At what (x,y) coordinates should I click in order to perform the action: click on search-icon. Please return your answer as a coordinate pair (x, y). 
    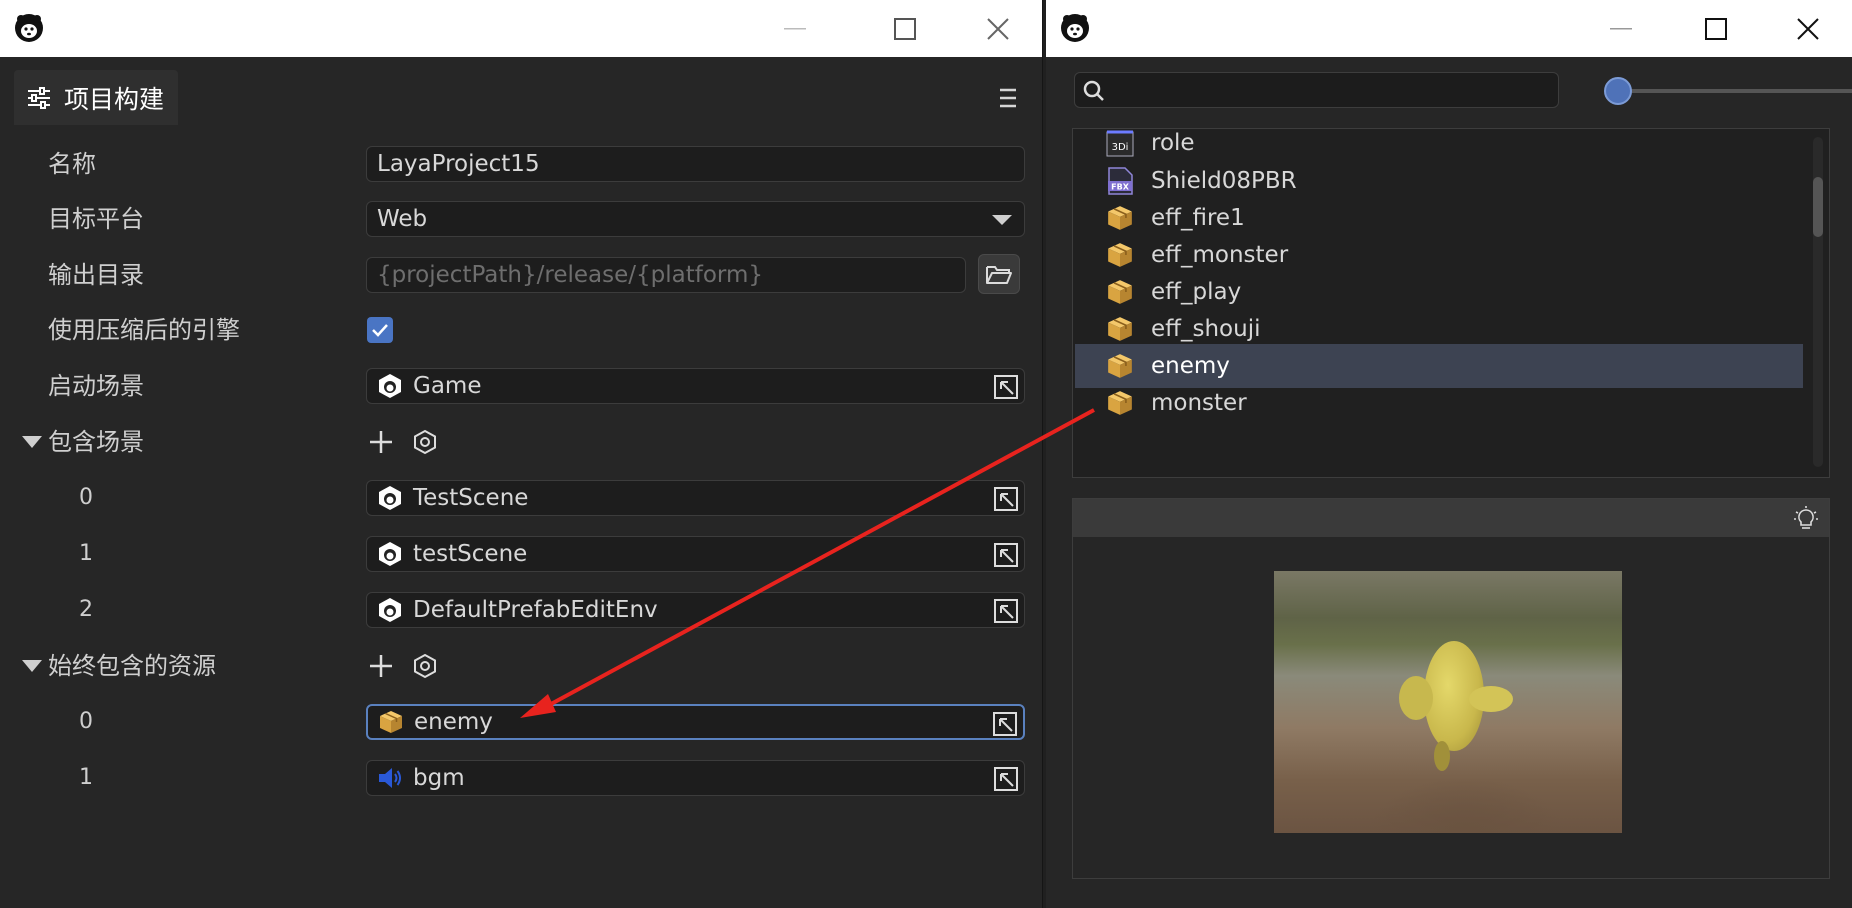
    Looking at the image, I should click on (1093, 90).